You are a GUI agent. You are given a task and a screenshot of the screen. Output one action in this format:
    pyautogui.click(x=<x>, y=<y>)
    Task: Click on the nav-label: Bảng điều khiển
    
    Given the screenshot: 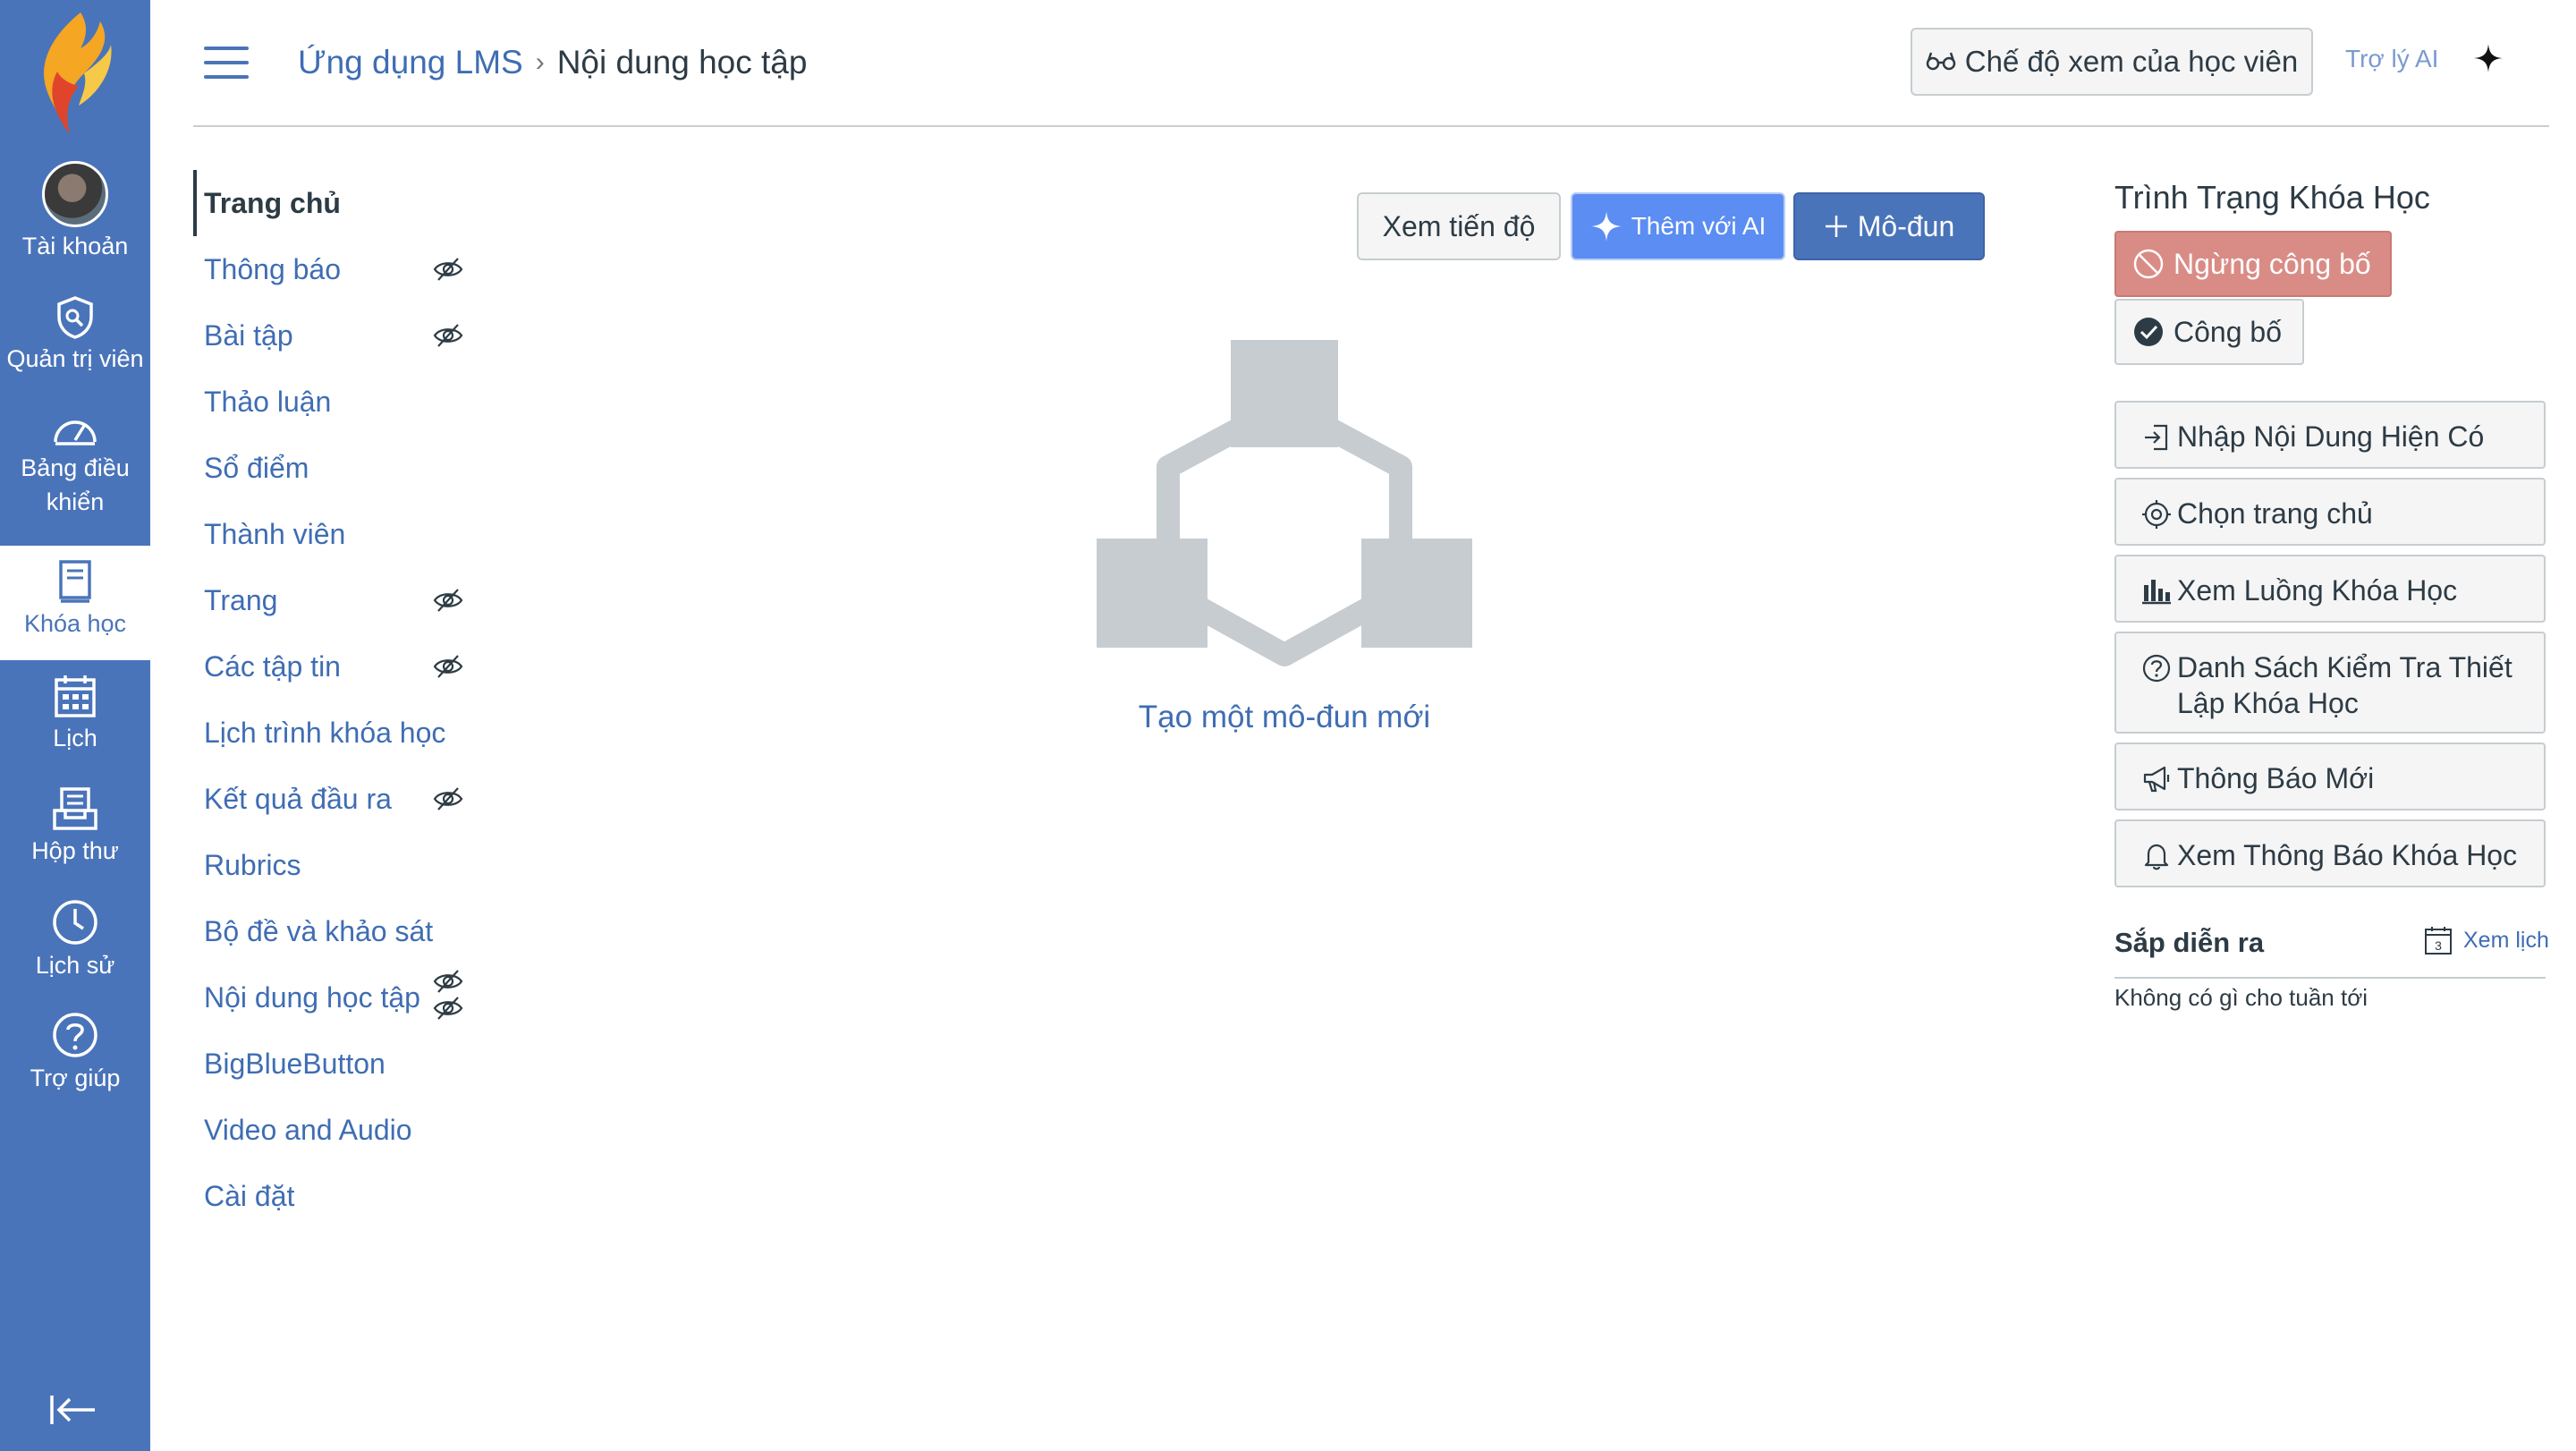 What is the action you would take?
    pyautogui.click(x=75, y=485)
    